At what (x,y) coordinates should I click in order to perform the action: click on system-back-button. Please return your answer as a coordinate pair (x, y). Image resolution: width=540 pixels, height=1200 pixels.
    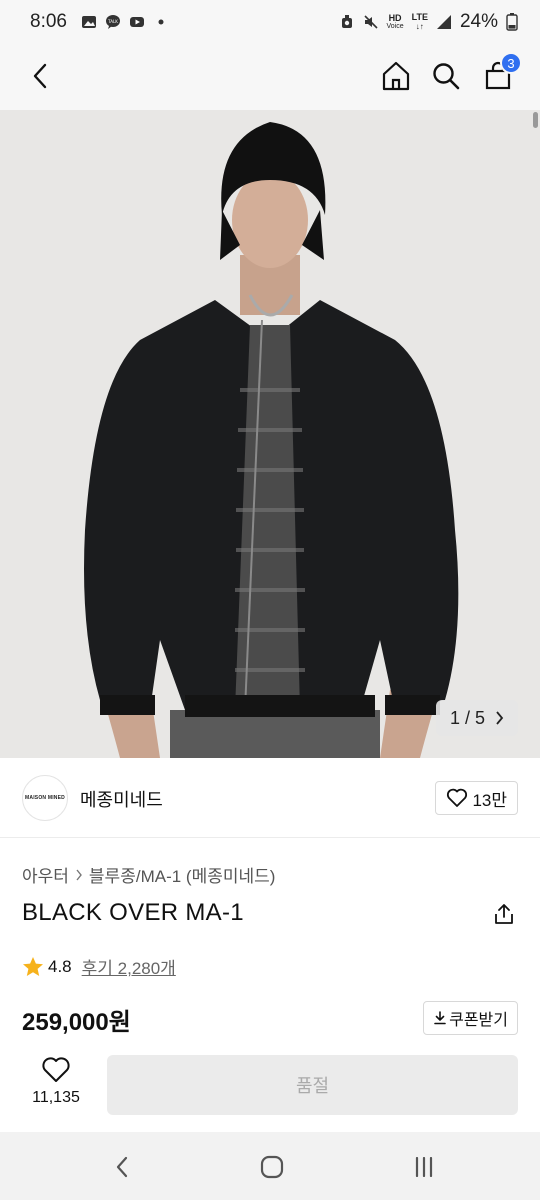
    Looking at the image, I should click on (122, 1167).